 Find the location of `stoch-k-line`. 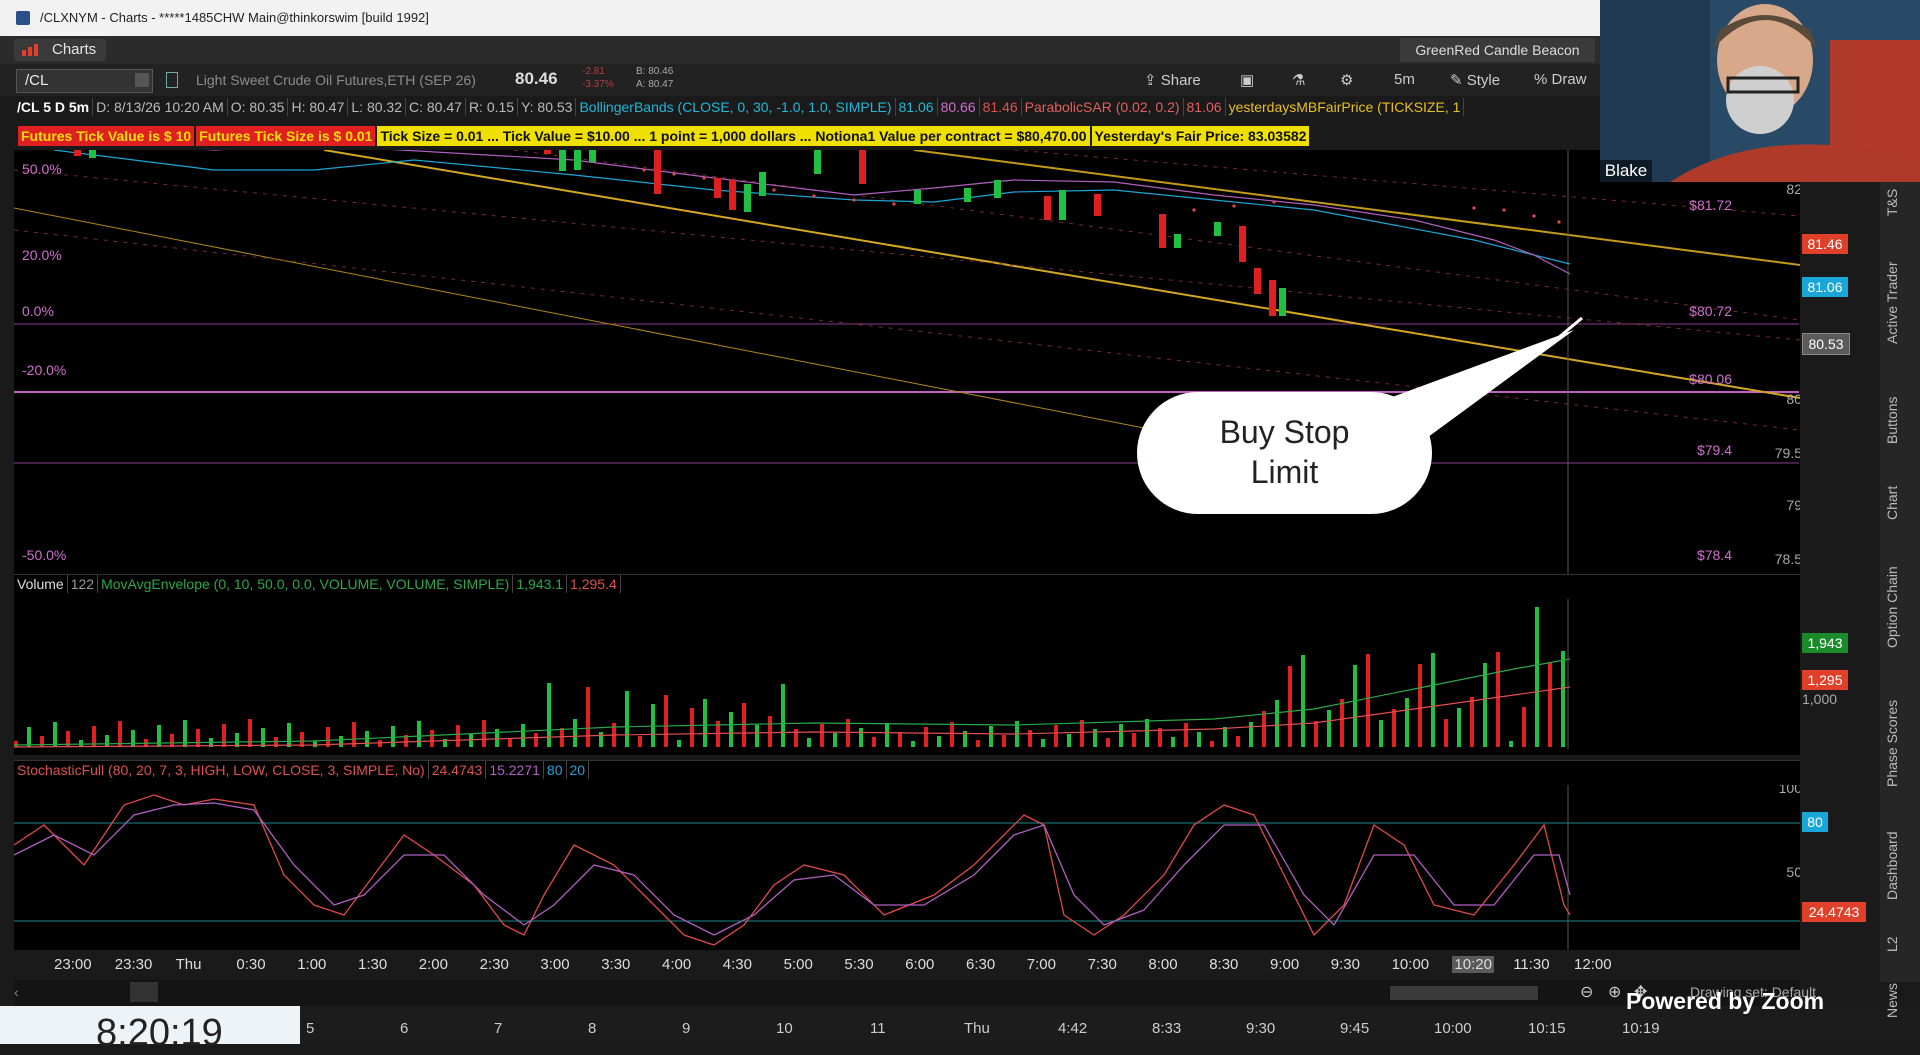

stoch-k-line is located at coordinates (792, 870).